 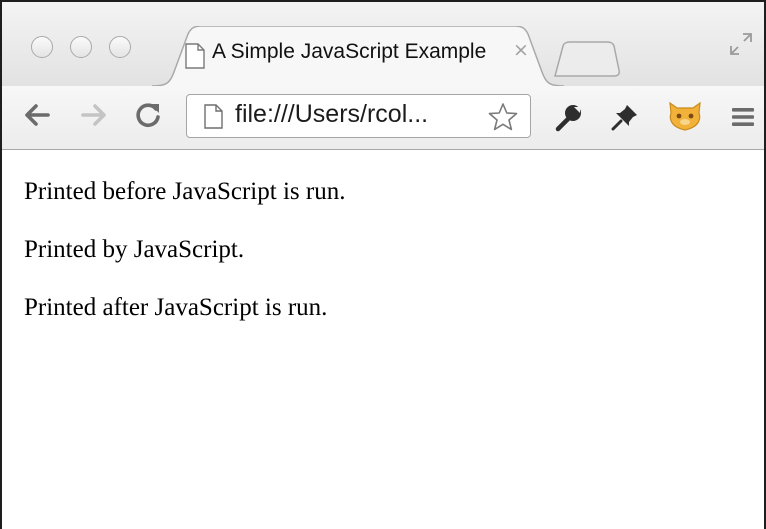 What do you see at coordinates (120, 47) in the screenshot?
I see `zoom-window-button` at bounding box center [120, 47].